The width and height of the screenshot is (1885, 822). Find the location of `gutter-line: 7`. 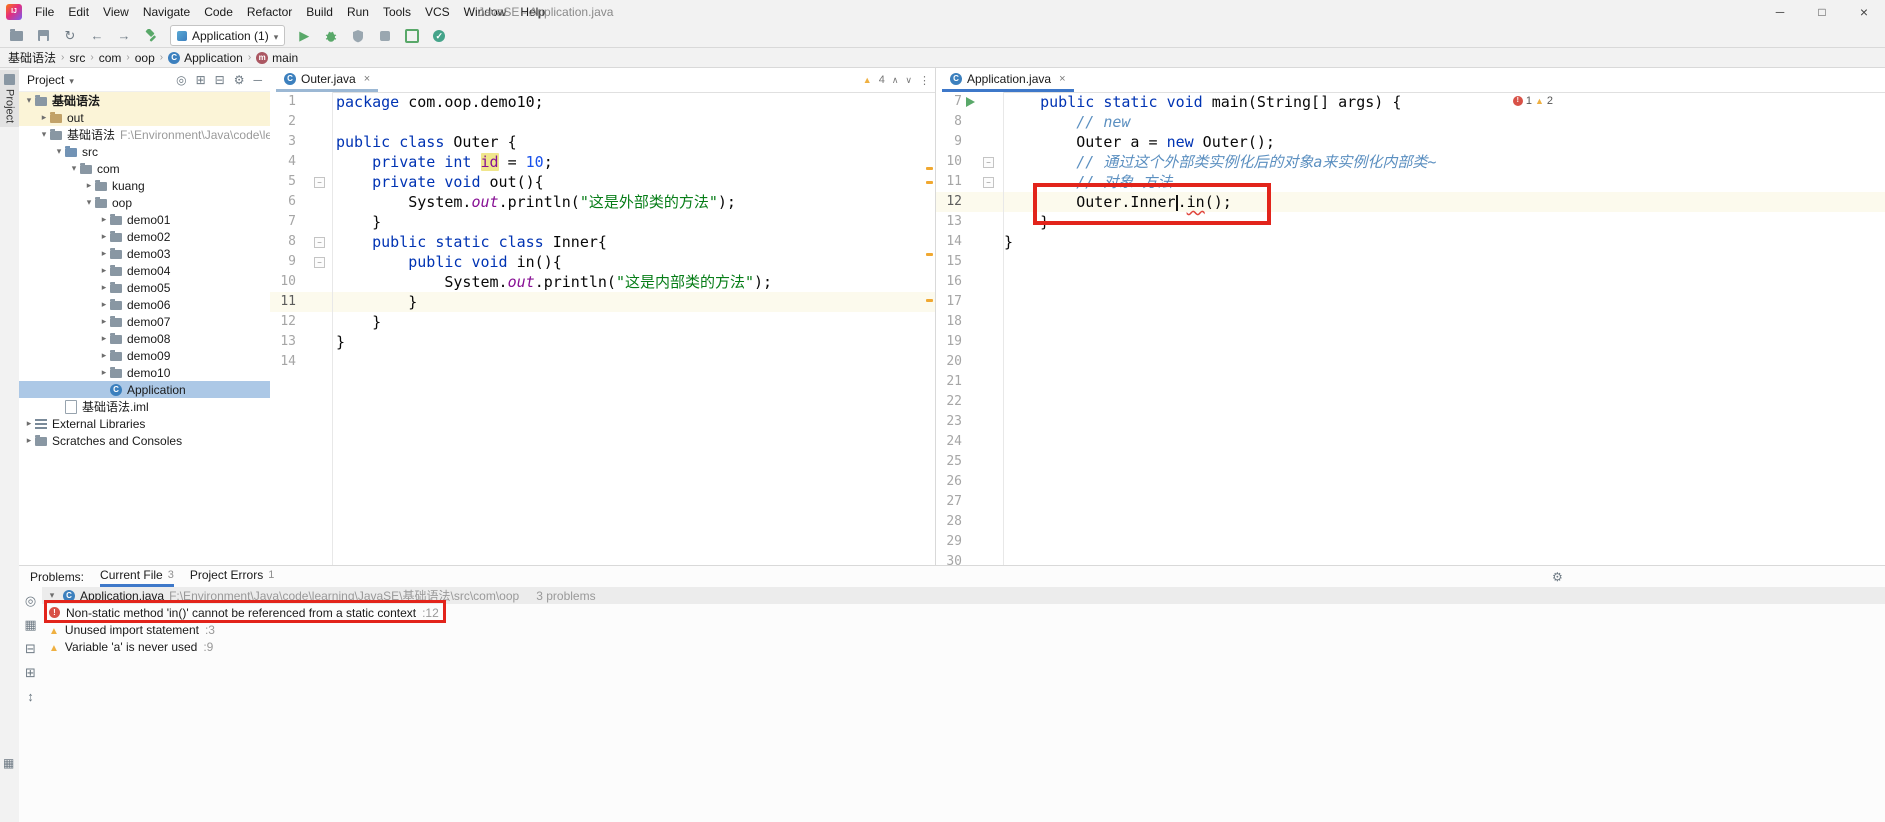

gutter-line: 7 is located at coordinates (969, 102).